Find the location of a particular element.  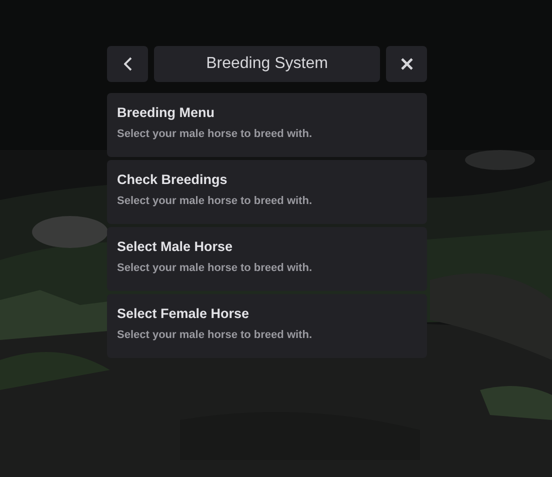

back-button is located at coordinates (127, 64).